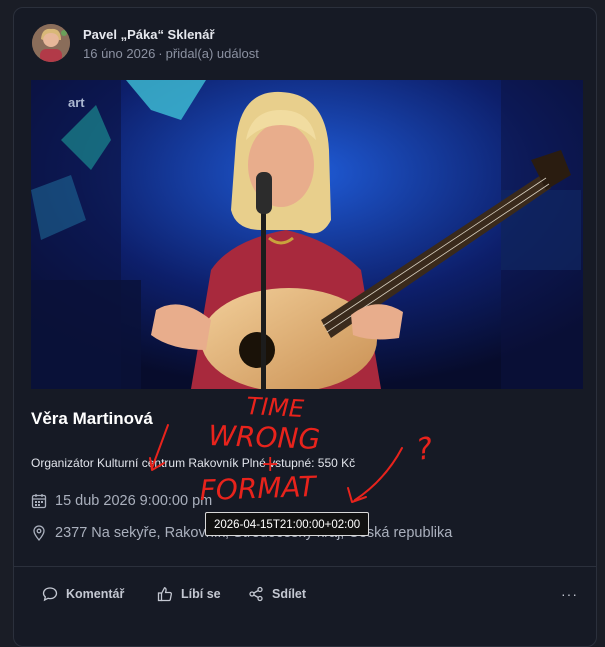 This screenshot has height=647, width=605. Describe the element at coordinates (50, 594) in the screenshot. I see `comment-icon` at that location.